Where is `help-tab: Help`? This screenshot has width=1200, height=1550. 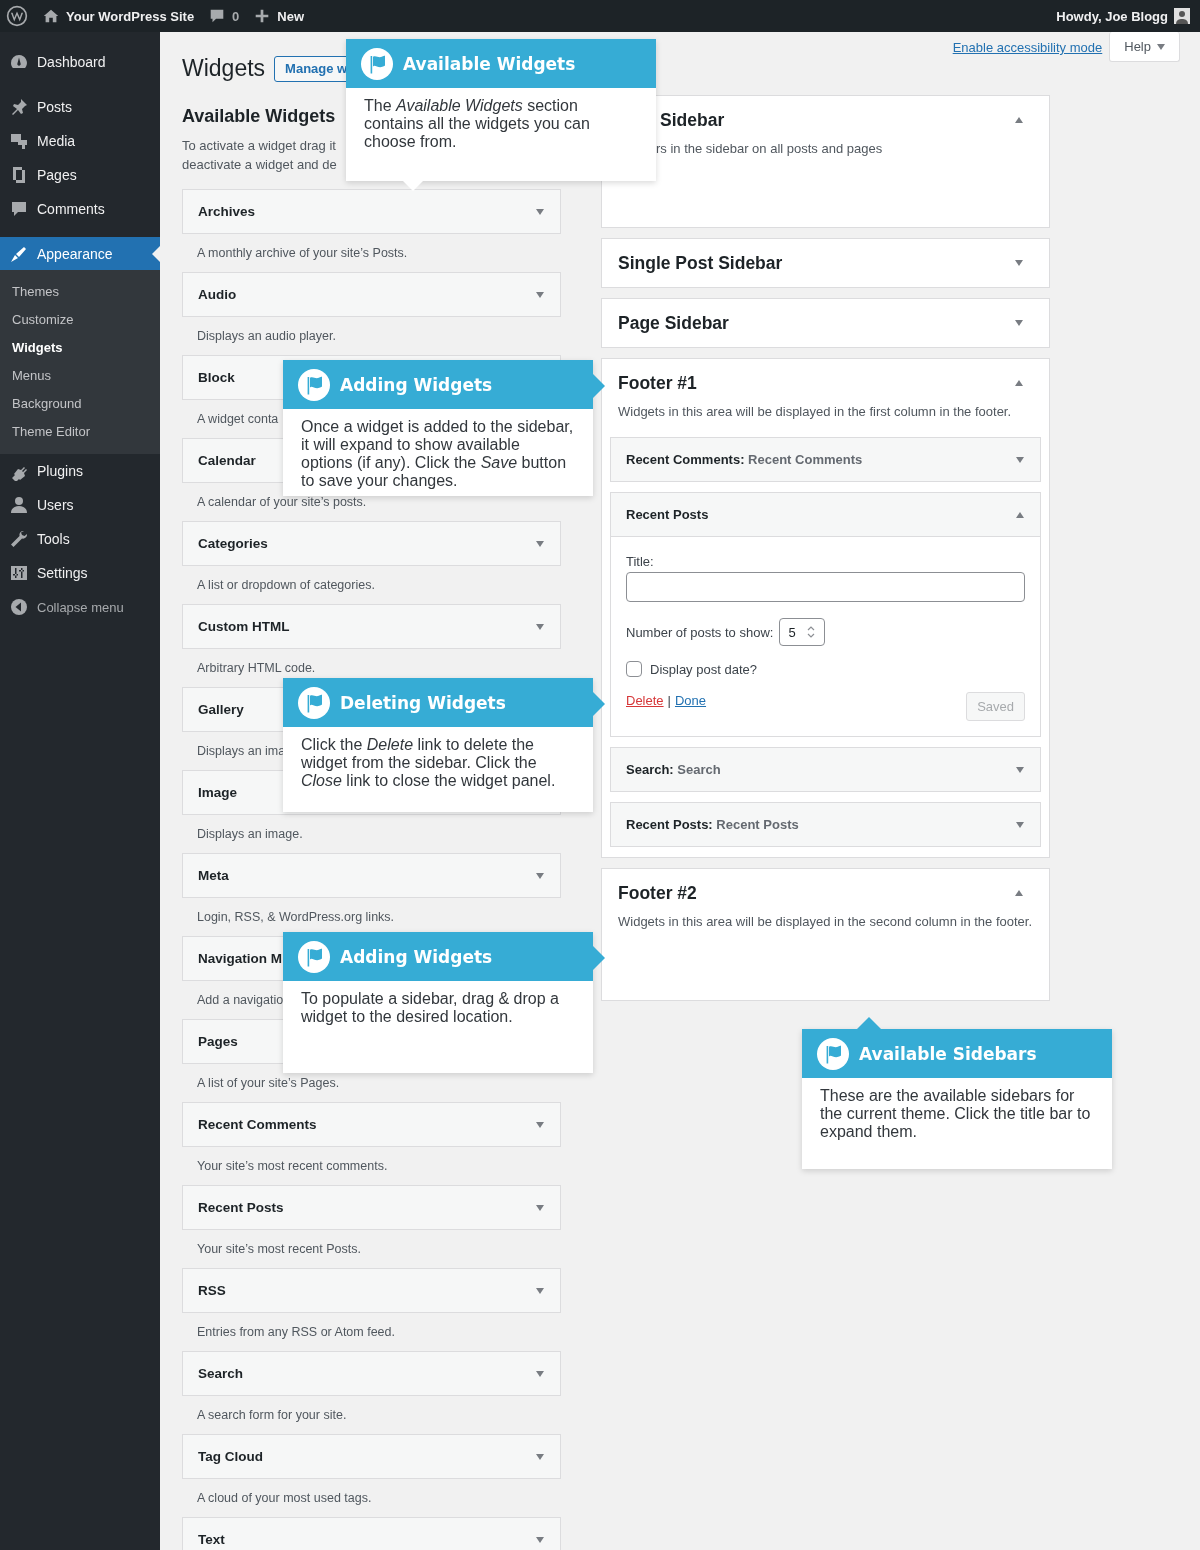 help-tab: Help is located at coordinates (1144, 47).